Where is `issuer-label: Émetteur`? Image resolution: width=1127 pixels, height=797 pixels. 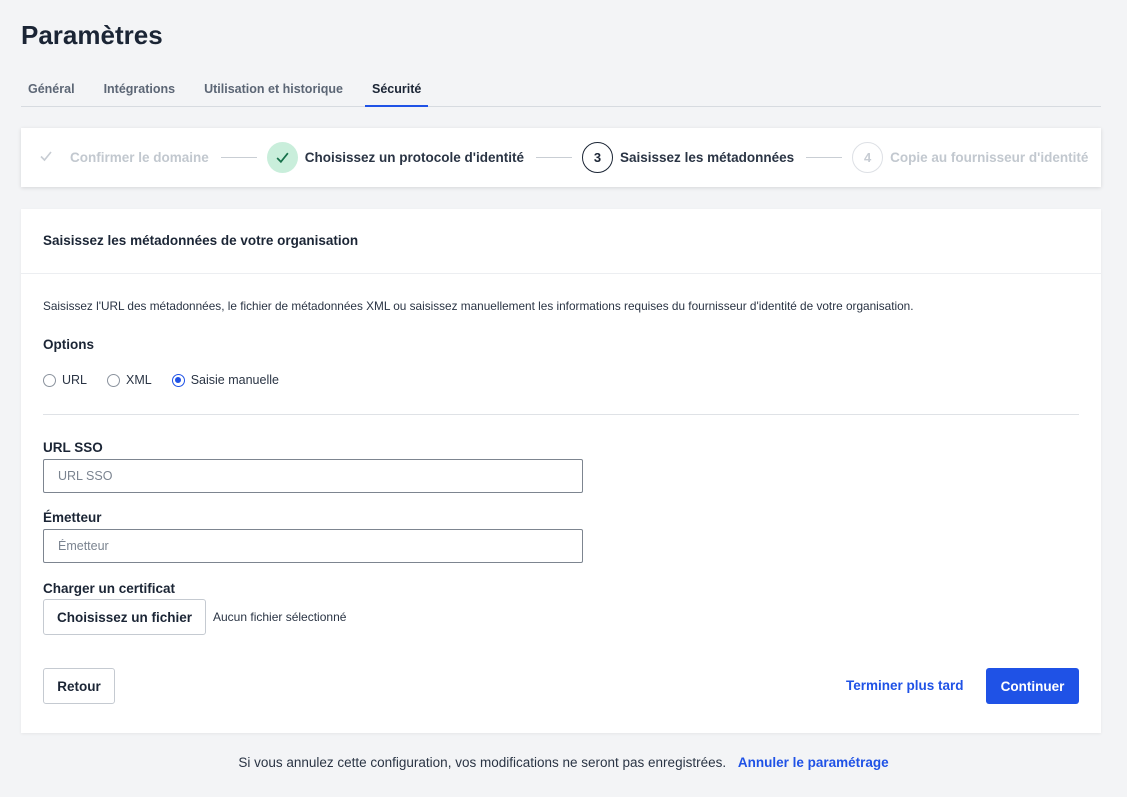
issuer-label: Émetteur is located at coordinates (72, 517).